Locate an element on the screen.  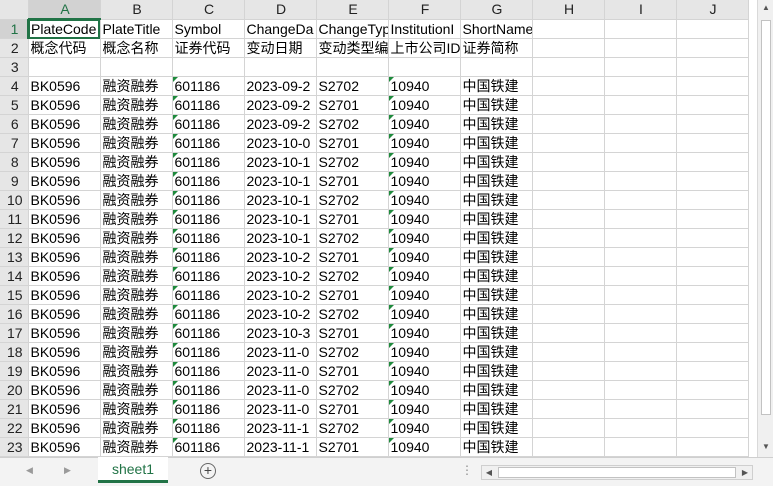
cell-c23: 601186 is located at coordinates (208, 447).